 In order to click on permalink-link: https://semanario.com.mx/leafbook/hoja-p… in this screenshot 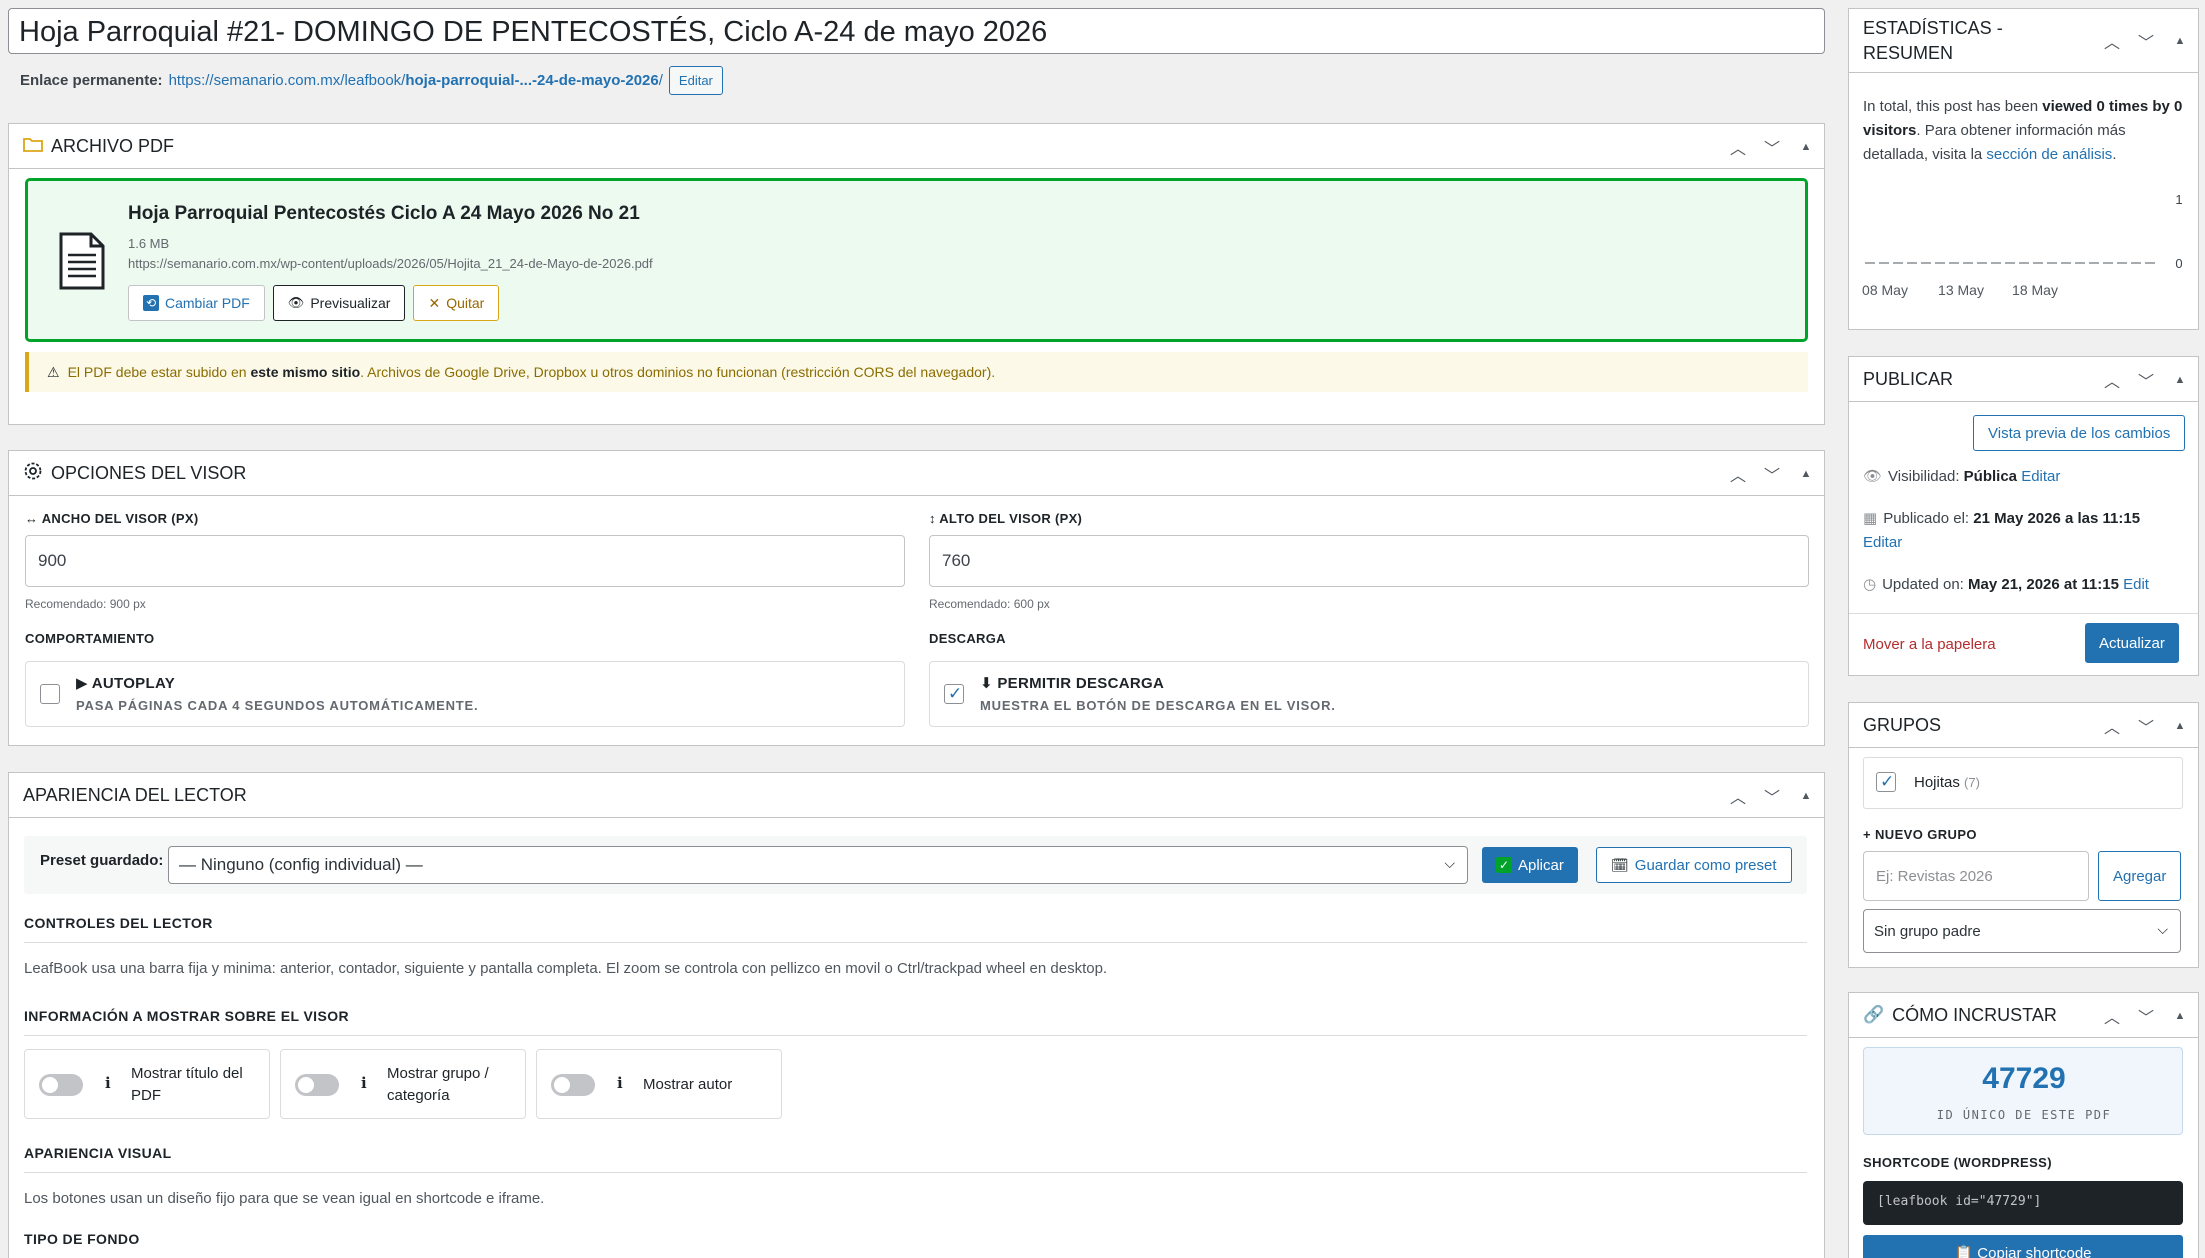, I will do `click(416, 80)`.